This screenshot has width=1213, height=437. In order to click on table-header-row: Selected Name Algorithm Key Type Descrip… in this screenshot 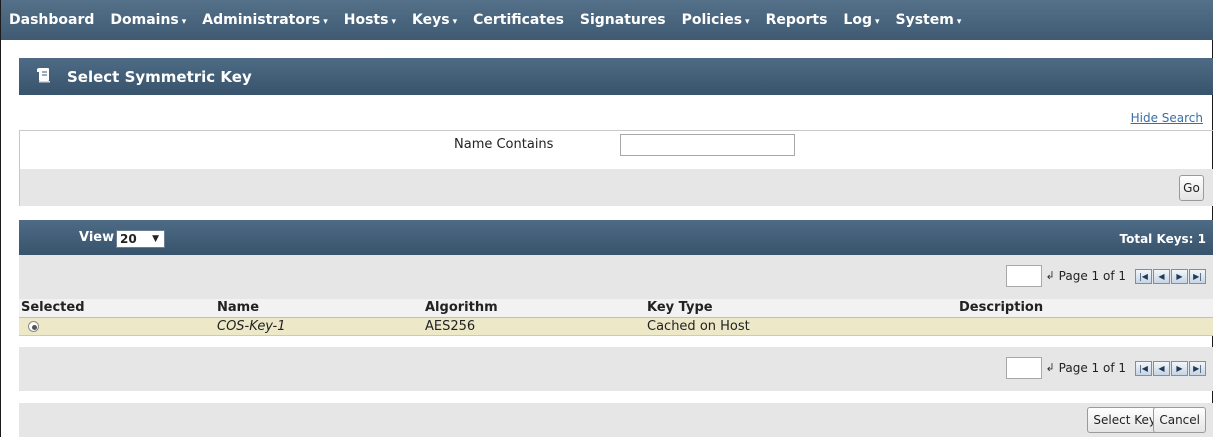, I will do `click(616, 308)`.